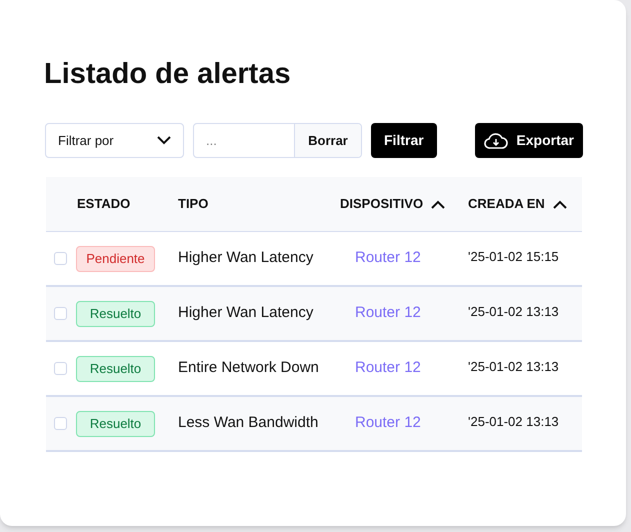 Image resolution: width=631 pixels, height=532 pixels. I want to click on search-field: ... Borrar, so click(277, 140).